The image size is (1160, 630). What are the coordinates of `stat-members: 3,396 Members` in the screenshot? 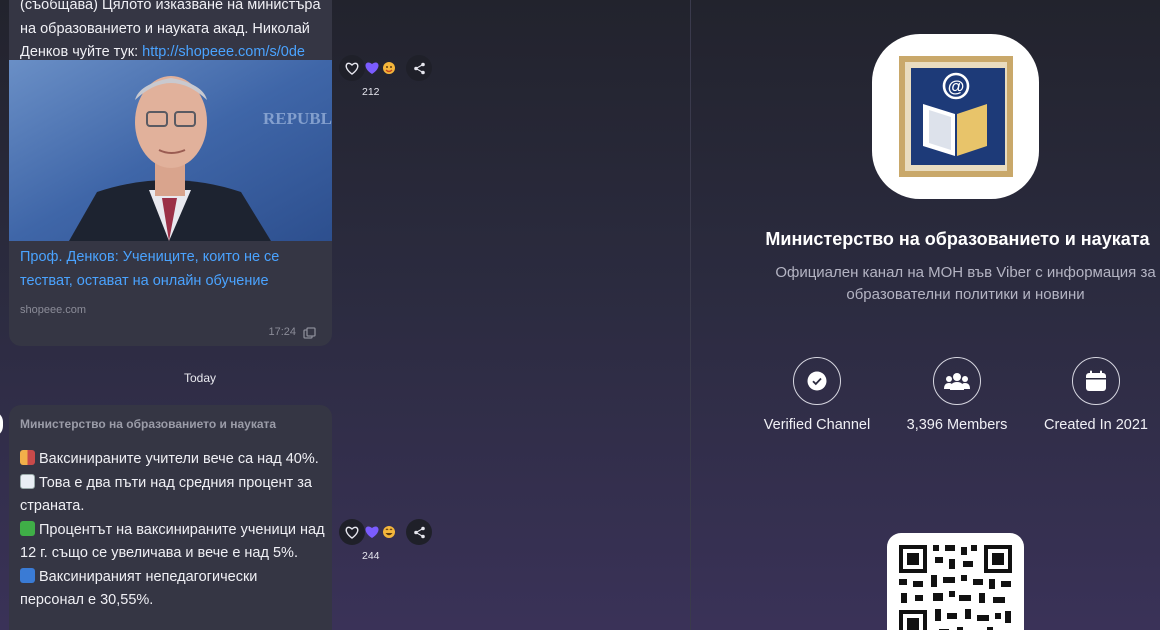 It's located at (957, 395).